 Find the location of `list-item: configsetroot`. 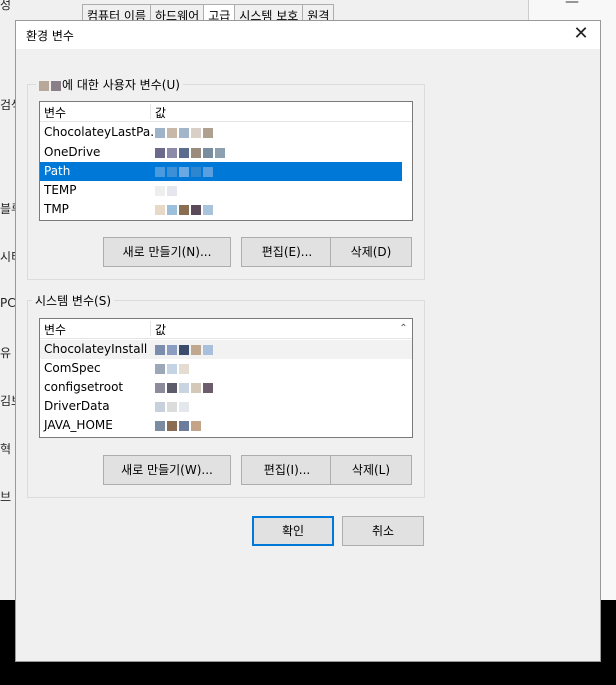

list-item: configsetroot is located at coordinates (226, 387).